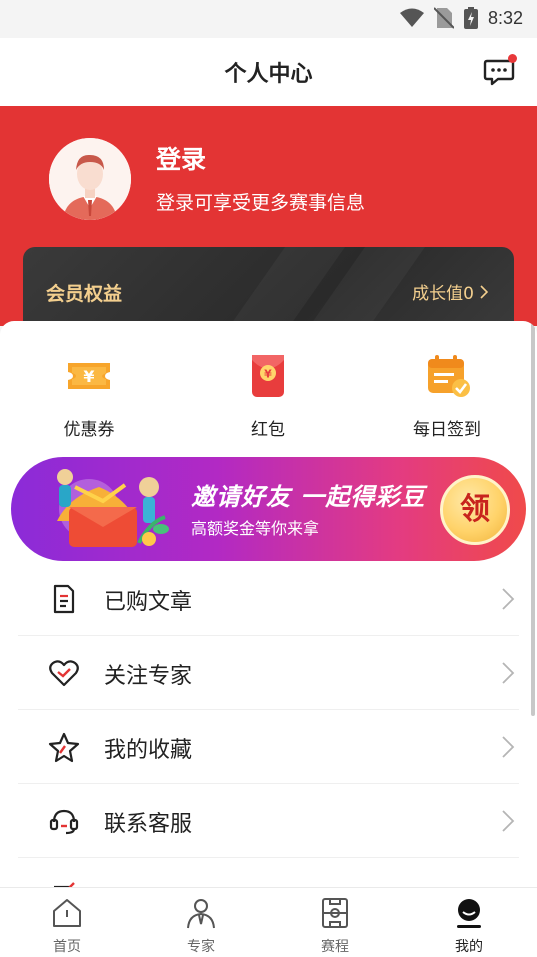 This screenshot has width=537, height=957. Describe the element at coordinates (84, 294) in the screenshot. I see `vip-title: 会员权益` at that location.